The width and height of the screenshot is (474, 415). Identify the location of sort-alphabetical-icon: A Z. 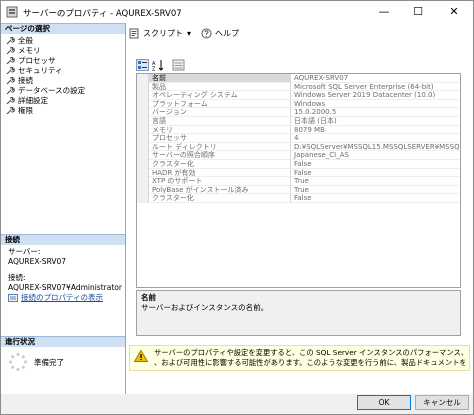
(158, 65).